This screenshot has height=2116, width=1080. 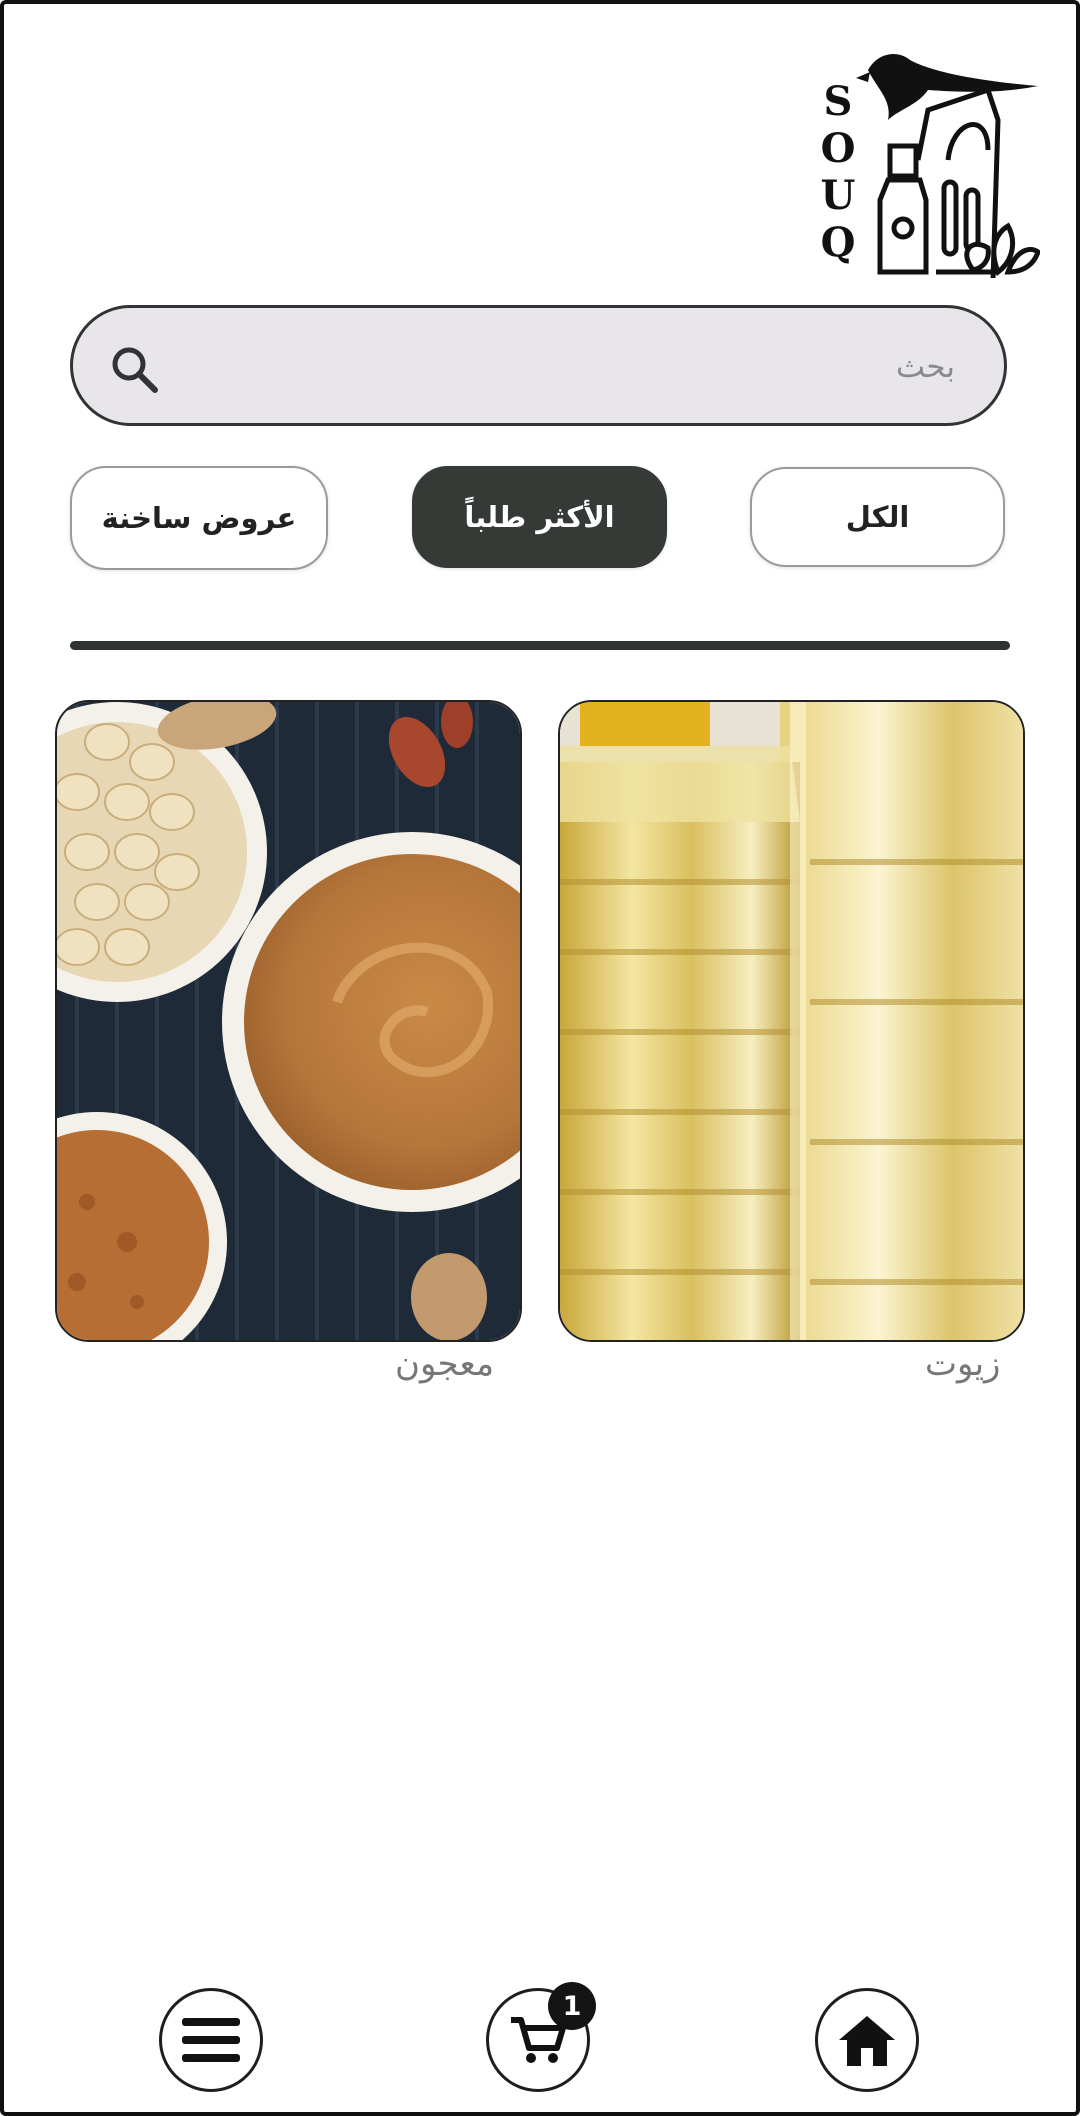 I want to click on peanut-butter-image, so click(x=288, y=1021).